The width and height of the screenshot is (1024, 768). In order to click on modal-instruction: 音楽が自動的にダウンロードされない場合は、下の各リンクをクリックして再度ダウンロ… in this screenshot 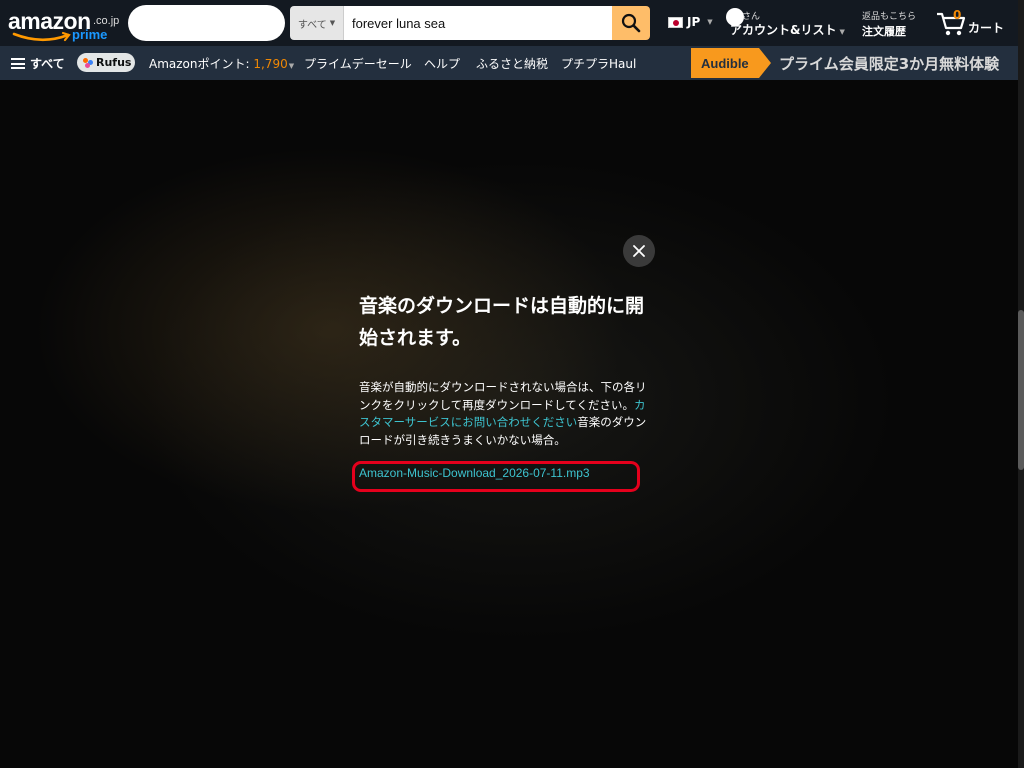, I will do `click(503, 396)`.